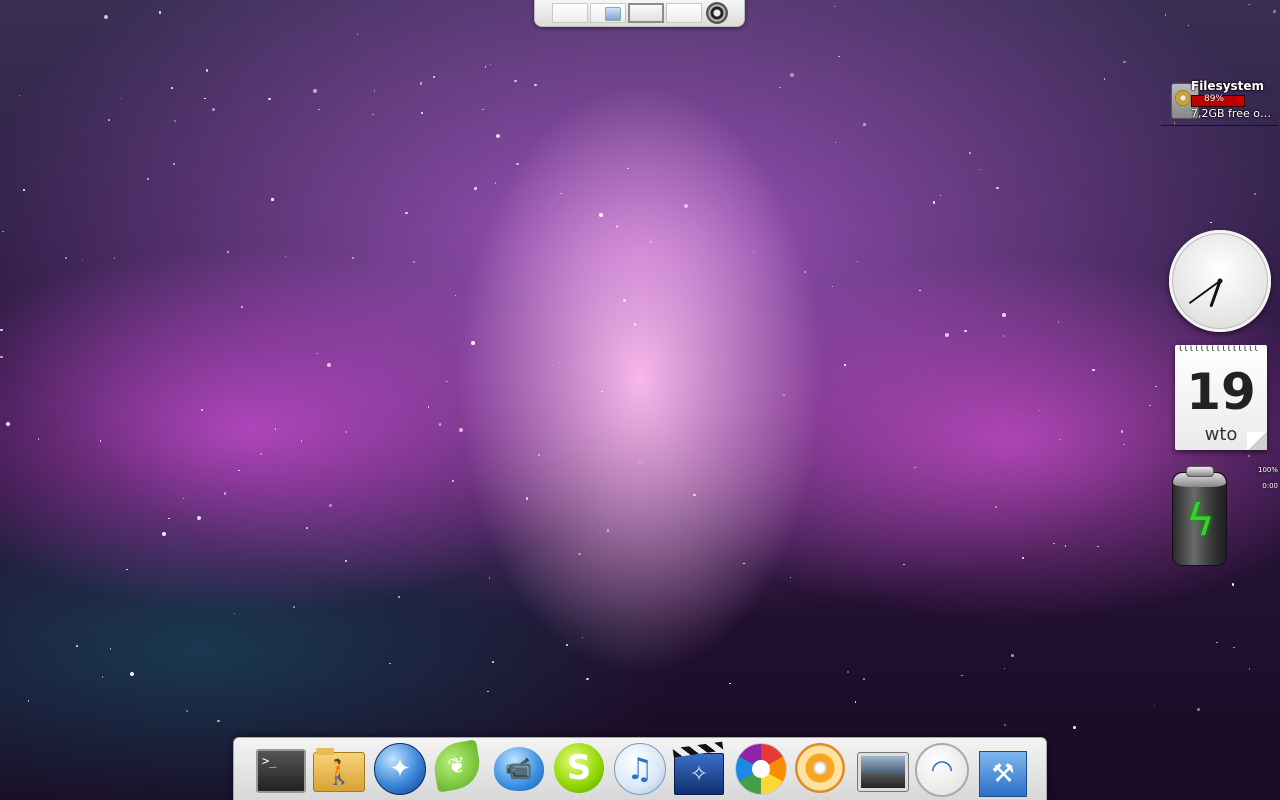  I want to click on dock-item-dvd-player, so click(822, 770).